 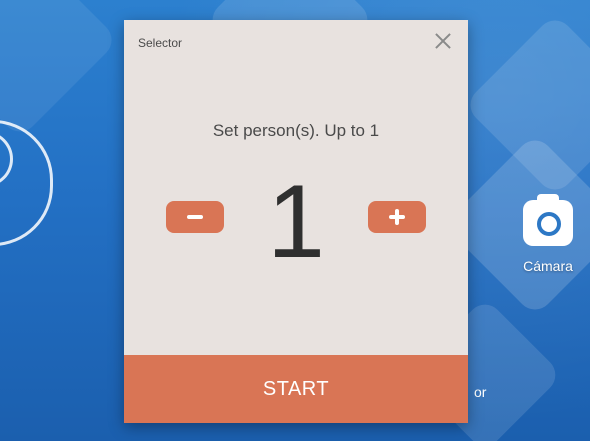 What do you see at coordinates (26, 183) in the screenshot?
I see `clock-digit-outline` at bounding box center [26, 183].